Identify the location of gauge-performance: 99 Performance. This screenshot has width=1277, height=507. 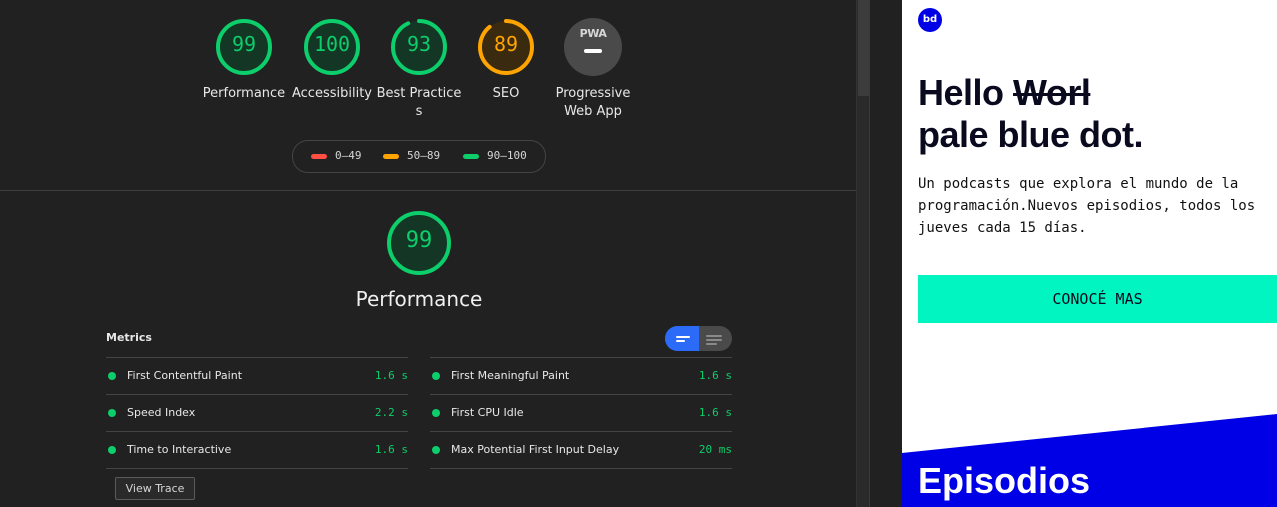
(244, 60).